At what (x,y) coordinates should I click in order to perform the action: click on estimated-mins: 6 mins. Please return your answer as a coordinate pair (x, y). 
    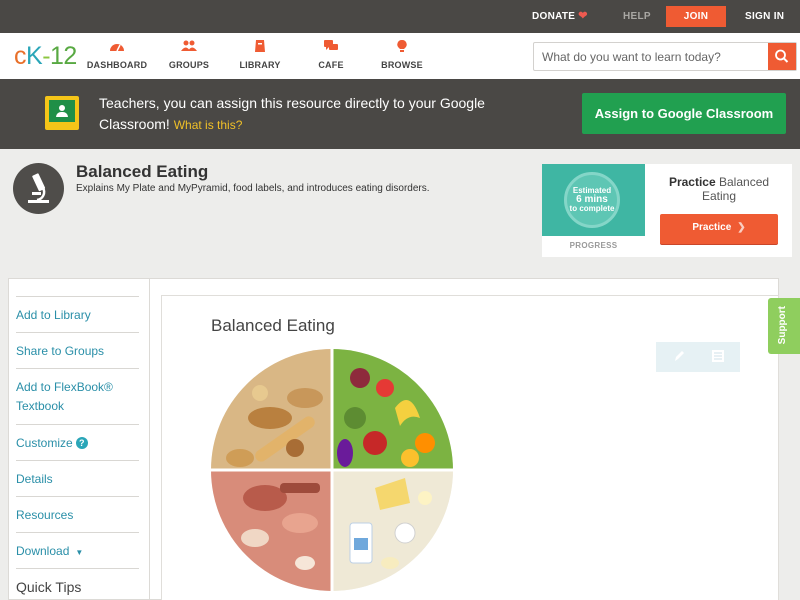
    Looking at the image, I should click on (592, 199).